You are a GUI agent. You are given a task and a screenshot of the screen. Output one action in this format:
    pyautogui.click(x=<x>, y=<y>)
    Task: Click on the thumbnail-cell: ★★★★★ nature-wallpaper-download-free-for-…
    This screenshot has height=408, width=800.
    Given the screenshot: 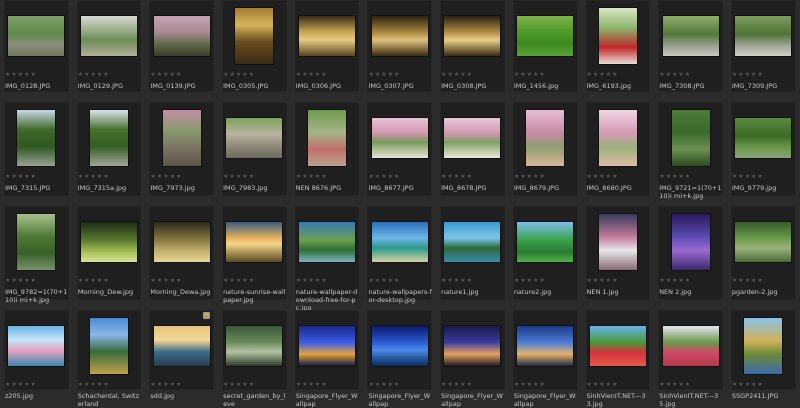 What is the action you would take?
    pyautogui.click(x=327, y=259)
    